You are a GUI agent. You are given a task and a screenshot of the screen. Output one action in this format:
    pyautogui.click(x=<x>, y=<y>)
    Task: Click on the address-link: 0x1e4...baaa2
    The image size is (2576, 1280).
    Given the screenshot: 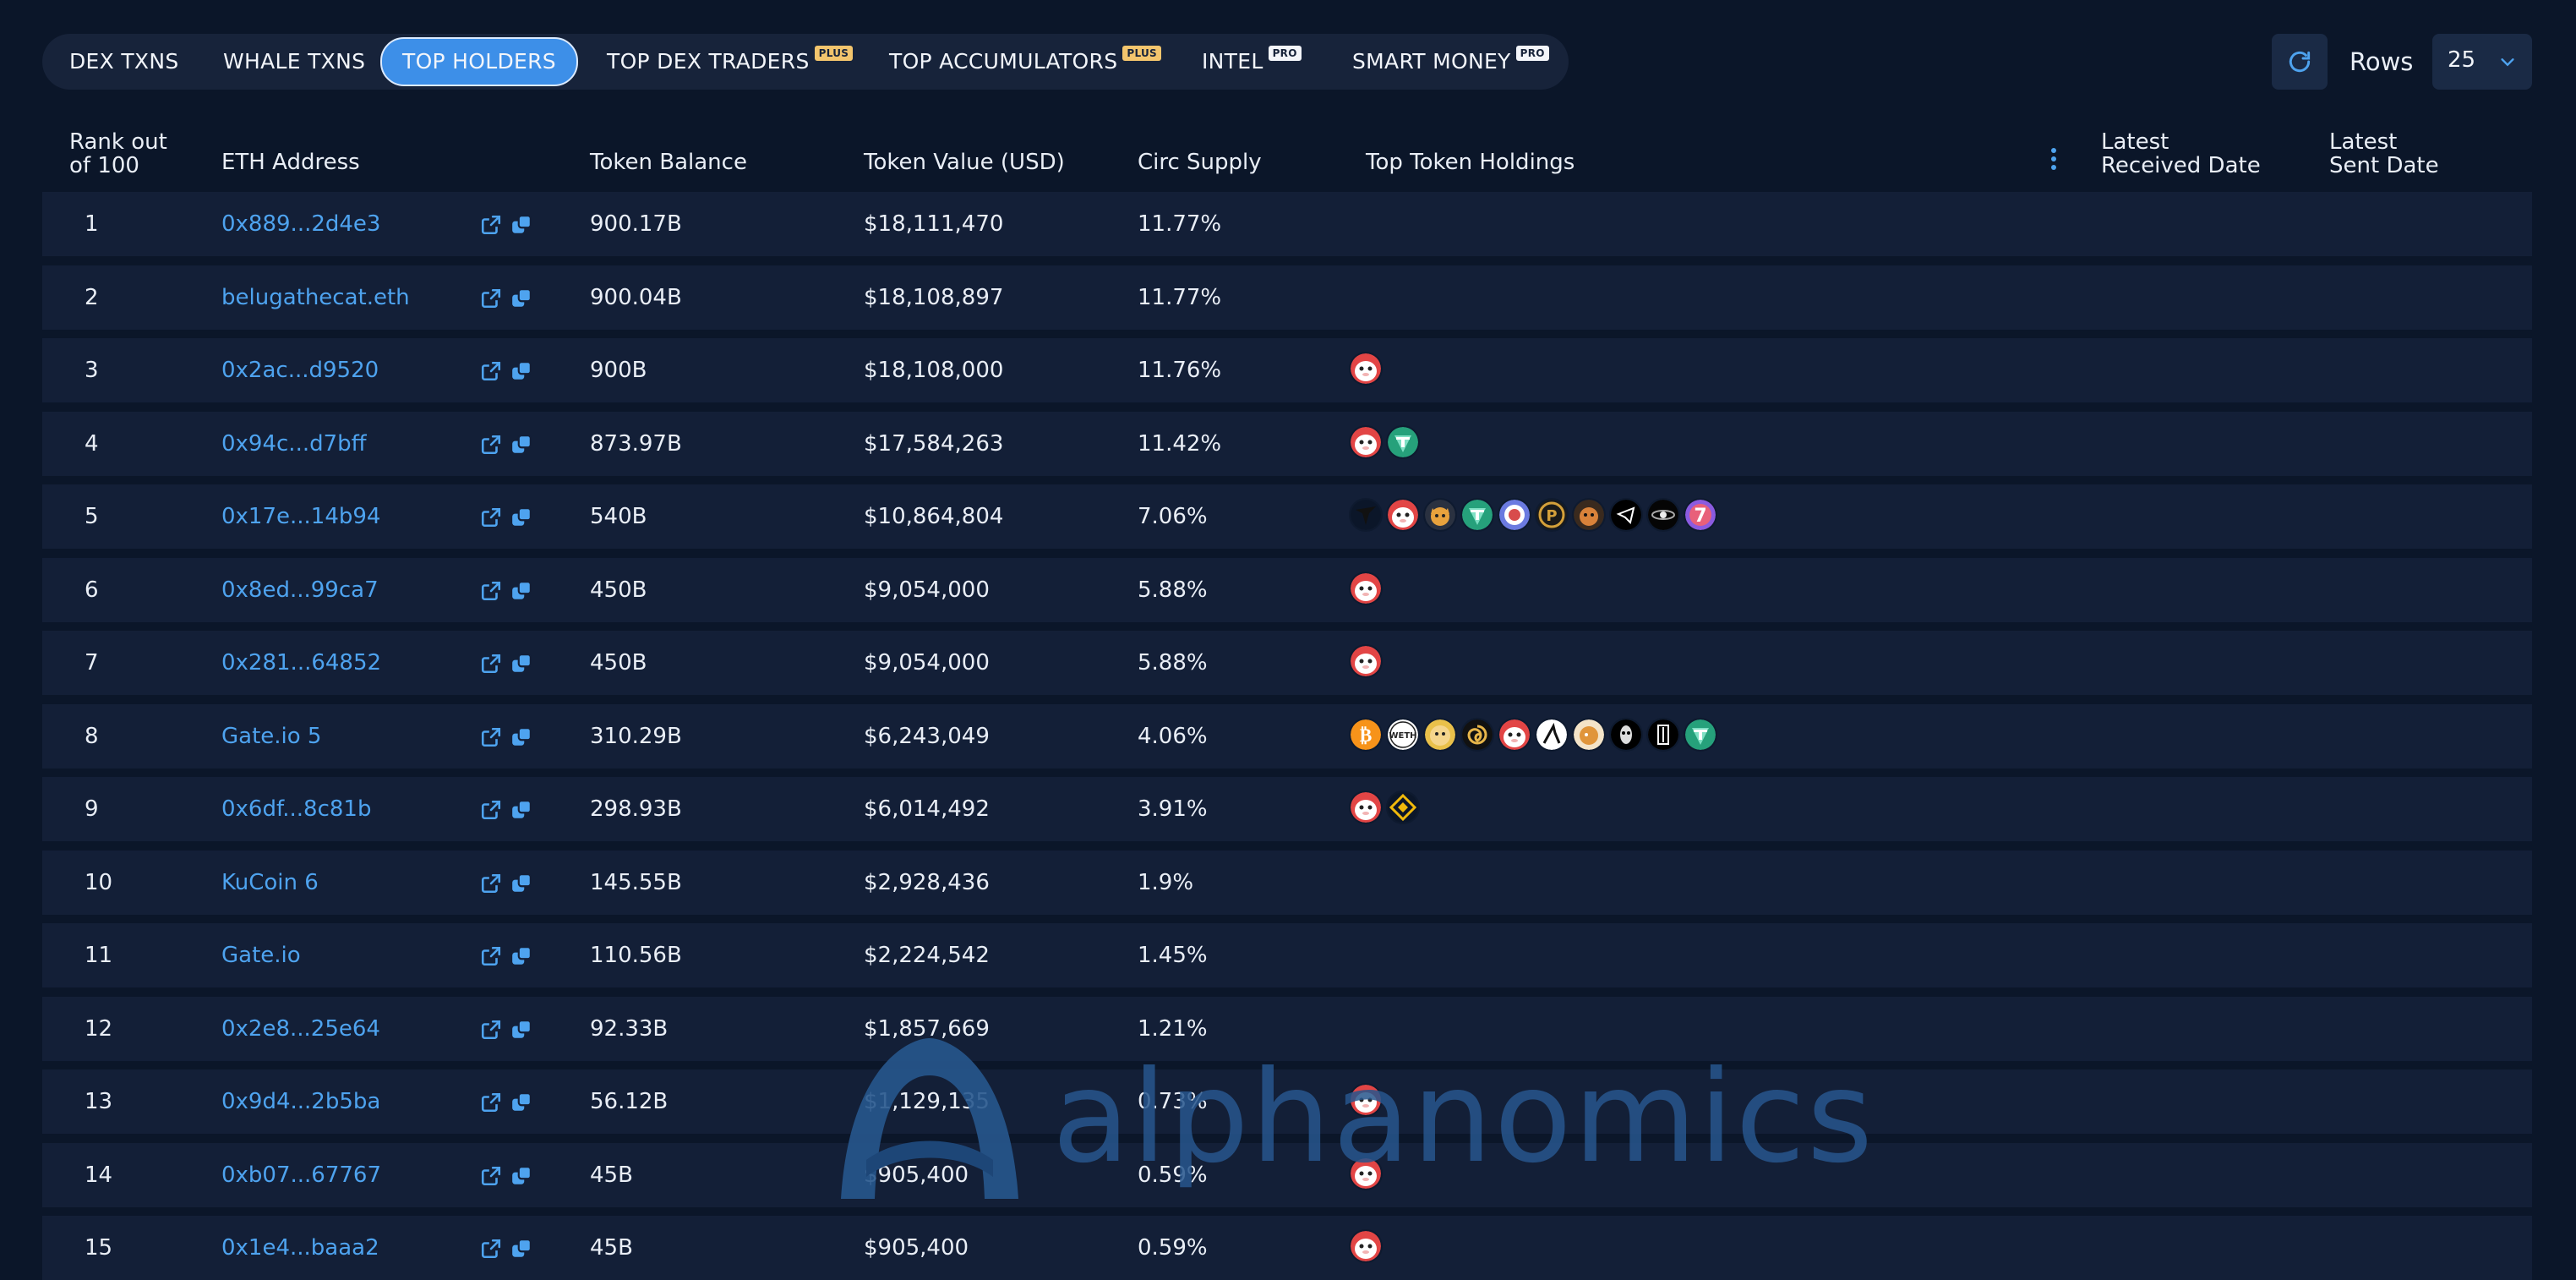 What is the action you would take?
    pyautogui.click(x=300, y=1248)
    